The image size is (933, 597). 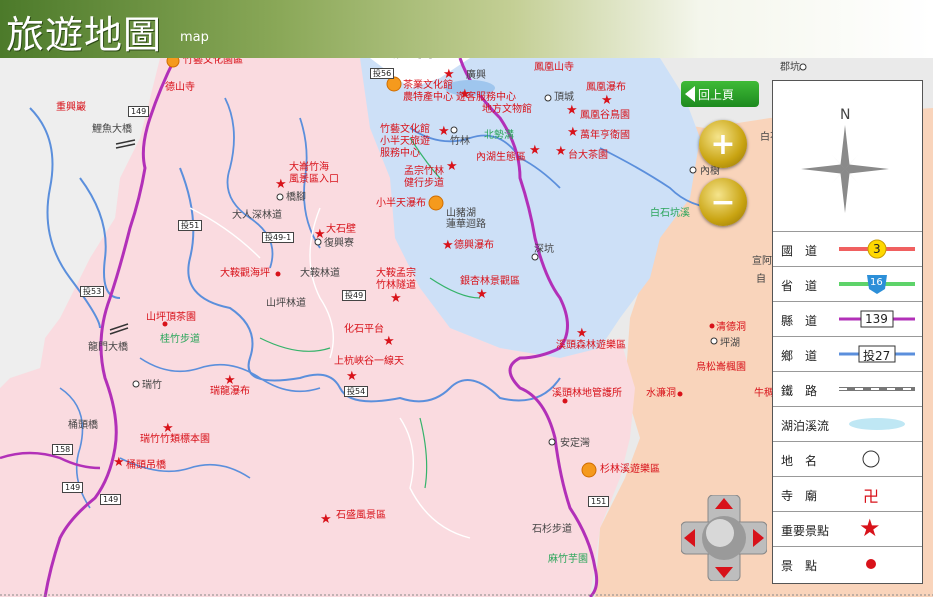 I want to click on page-subtitle: map, so click(x=194, y=37).